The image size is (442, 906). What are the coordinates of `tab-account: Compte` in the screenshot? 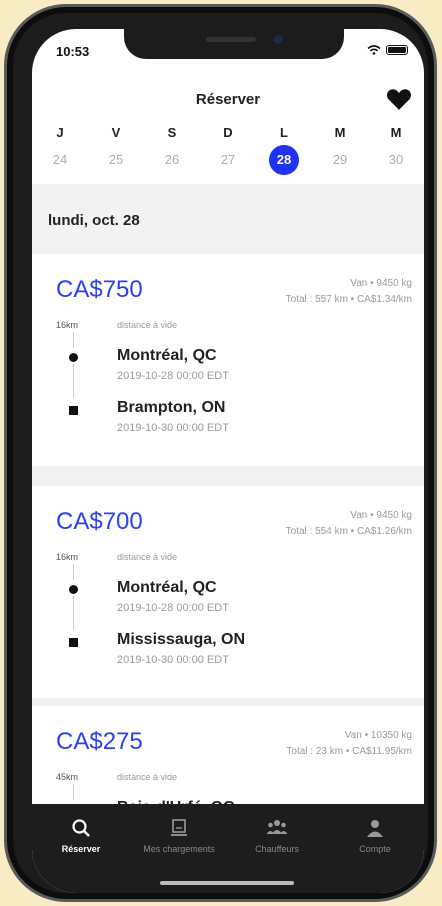 It's located at (375, 835).